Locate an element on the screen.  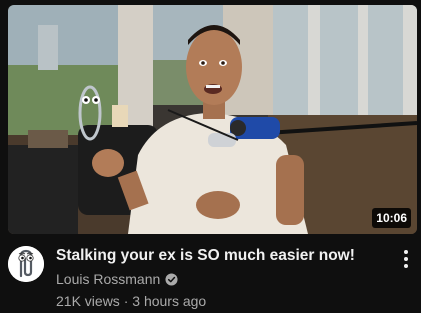
more-vertical-icon is located at coordinates (406, 252).